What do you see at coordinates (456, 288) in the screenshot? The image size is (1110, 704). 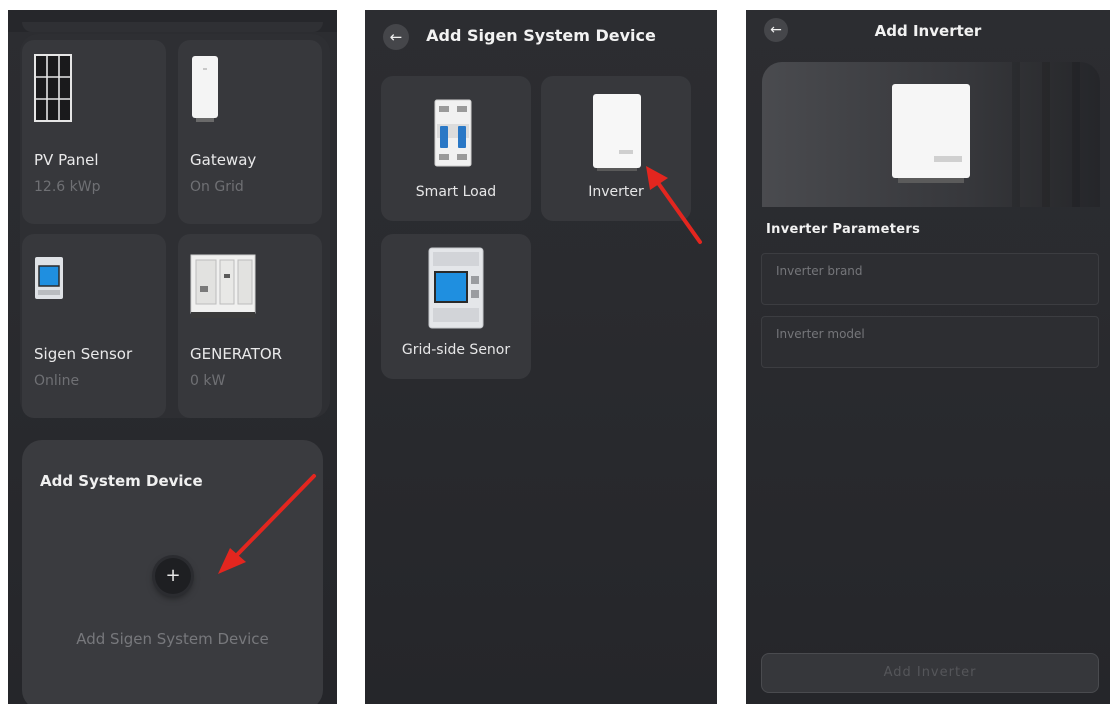 I see `meter-icon` at bounding box center [456, 288].